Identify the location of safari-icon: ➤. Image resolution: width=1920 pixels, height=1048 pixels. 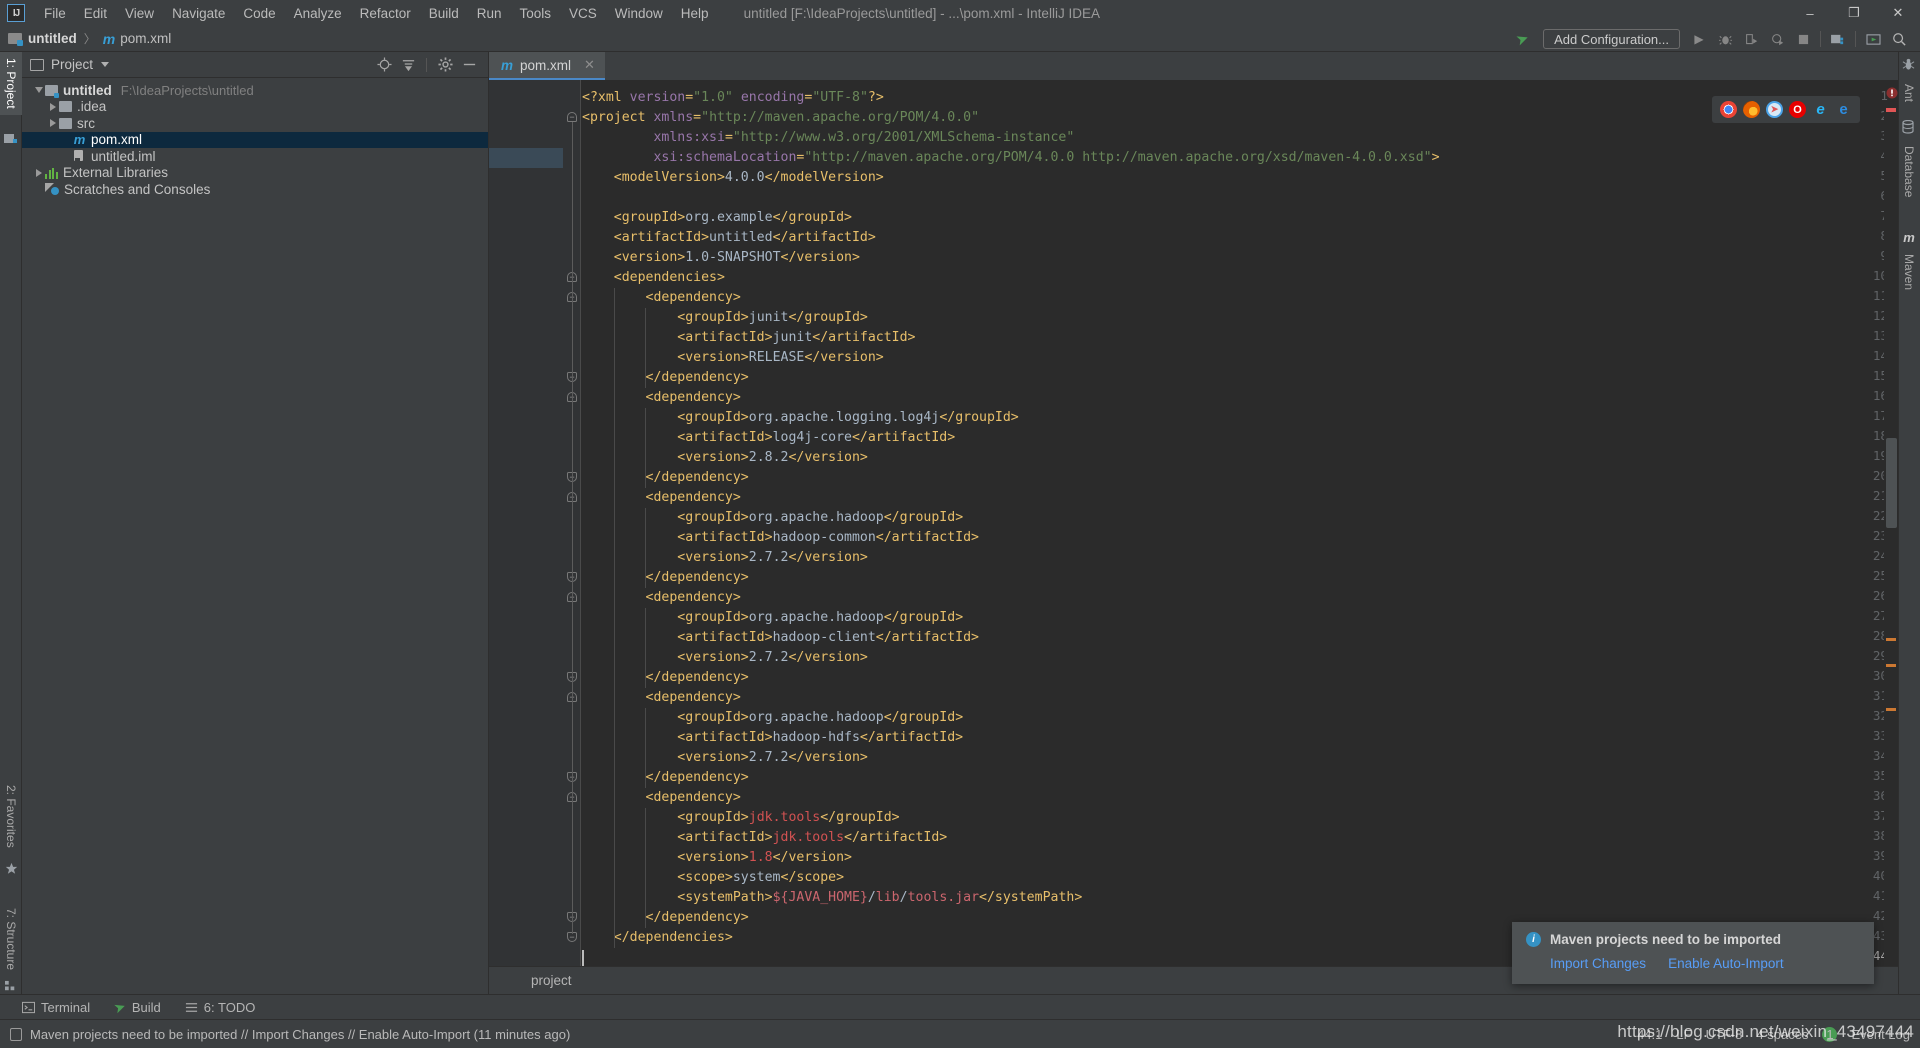
(1774, 109).